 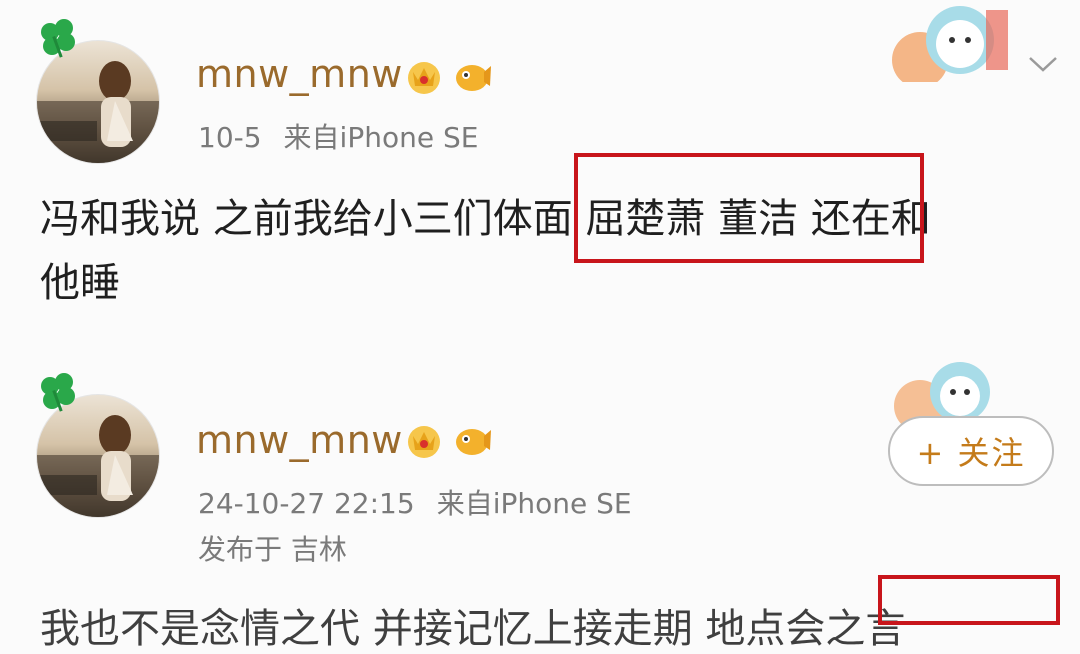 What do you see at coordinates (1043, 63) in the screenshot?
I see `chevron-down-icon` at bounding box center [1043, 63].